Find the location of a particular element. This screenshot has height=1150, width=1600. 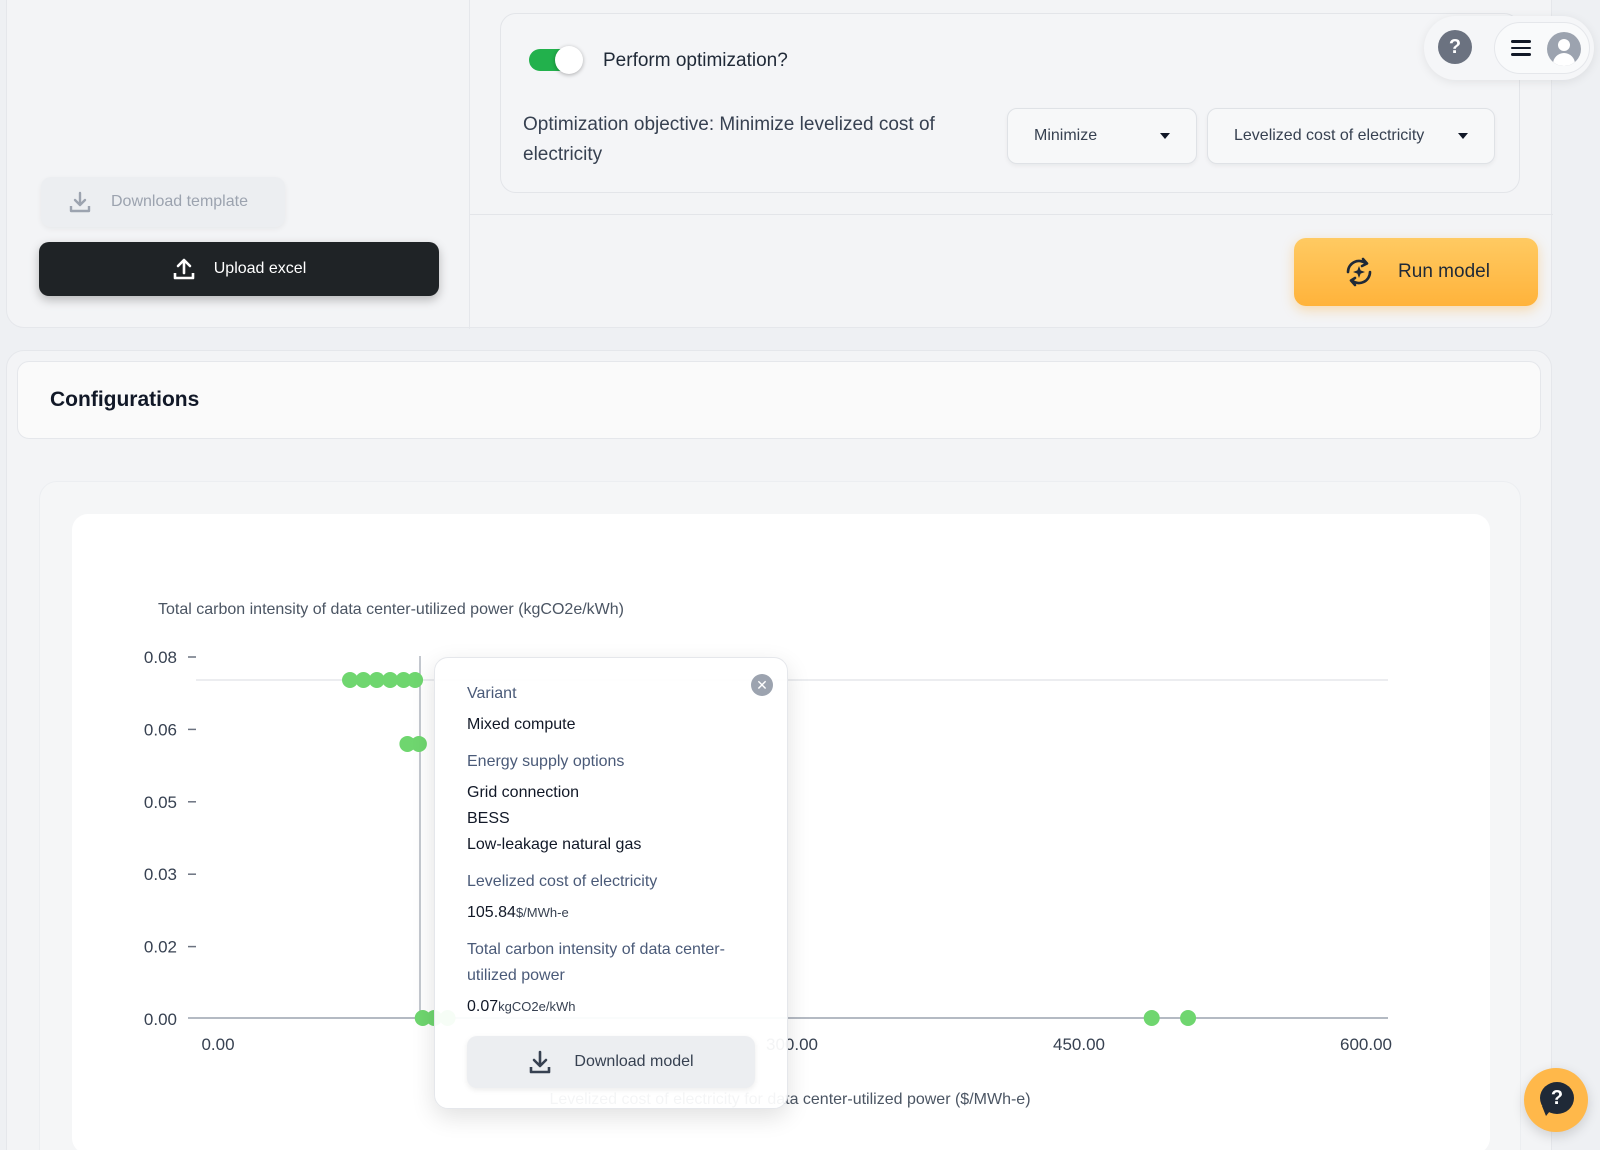

variant-value: Mixed compute is located at coordinates (521, 724).